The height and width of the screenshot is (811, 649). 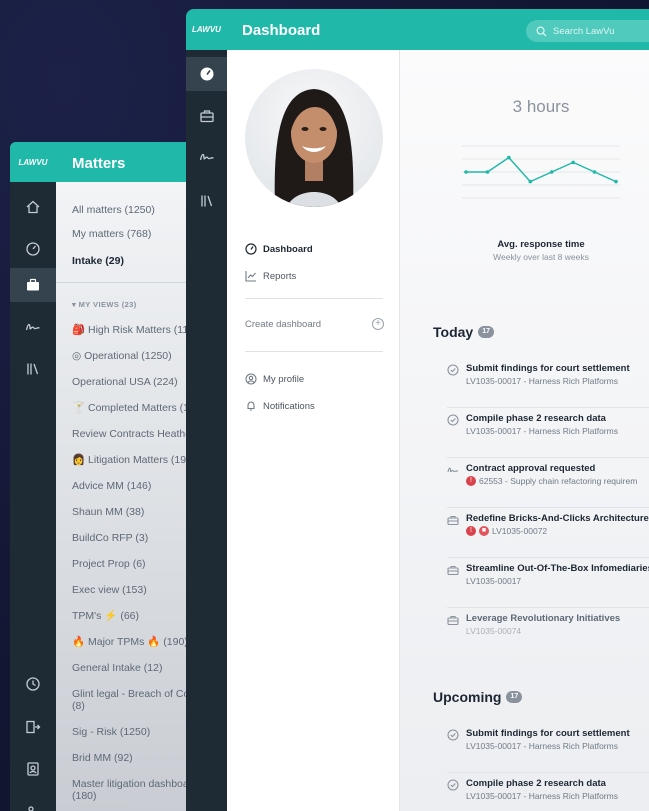 I want to click on logout-building-icon, so click(x=33, y=727).